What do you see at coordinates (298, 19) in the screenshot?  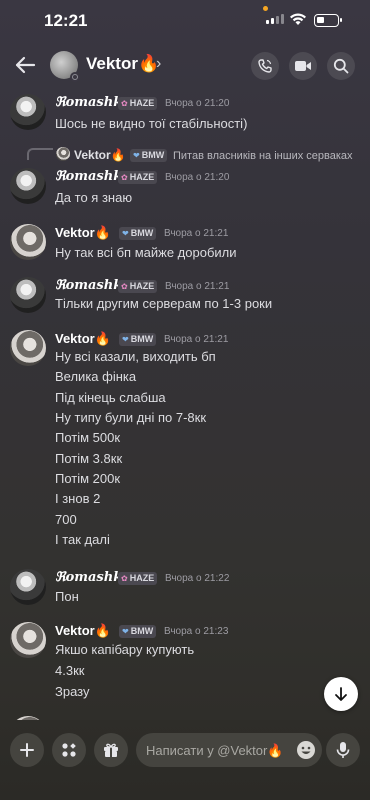 I see `wifi-icon` at bounding box center [298, 19].